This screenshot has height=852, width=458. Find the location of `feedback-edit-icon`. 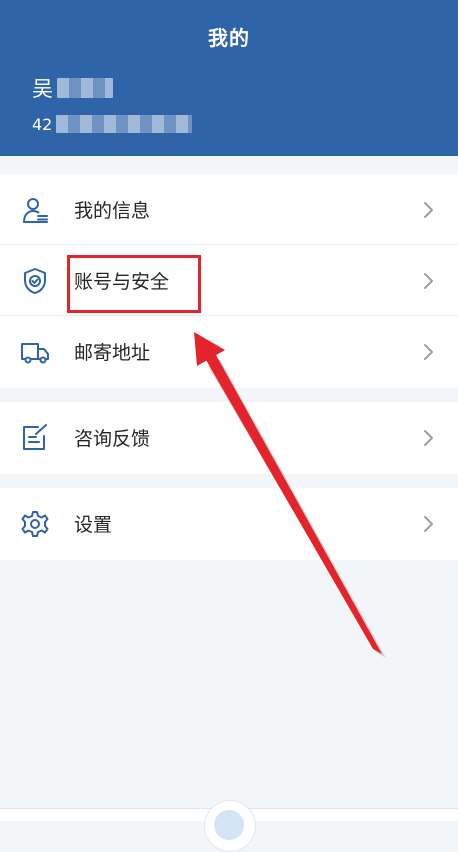

feedback-edit-icon is located at coordinates (35, 438).